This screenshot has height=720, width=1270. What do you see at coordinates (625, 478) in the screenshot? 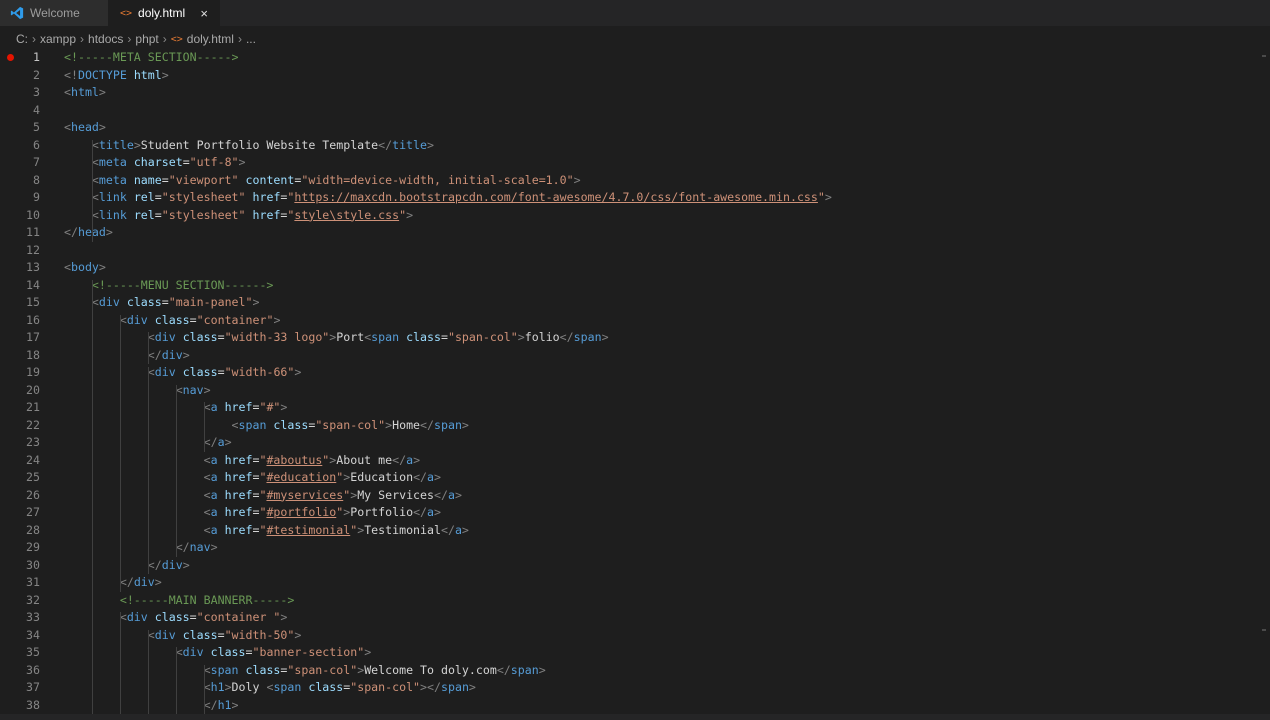
I see `code-line: 25 <a href="#education">Education</a>` at bounding box center [625, 478].